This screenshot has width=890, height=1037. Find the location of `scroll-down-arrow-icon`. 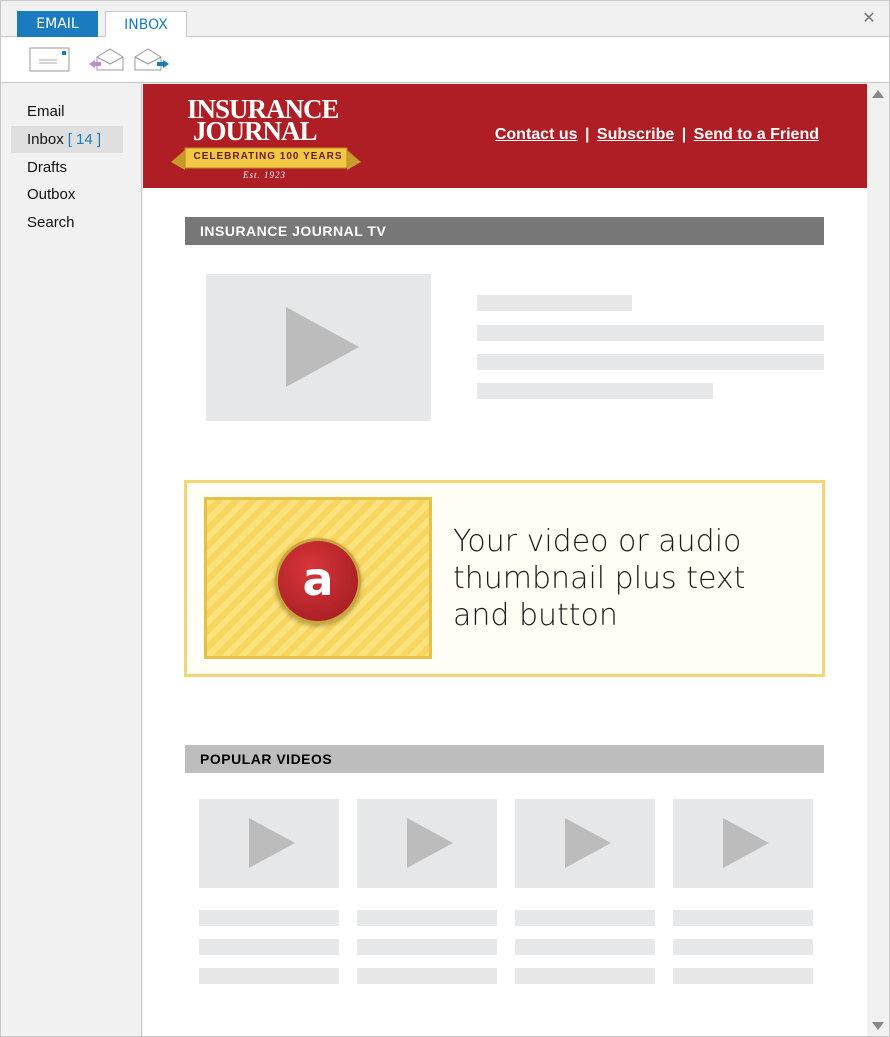

scroll-down-arrow-icon is located at coordinates (878, 1026).